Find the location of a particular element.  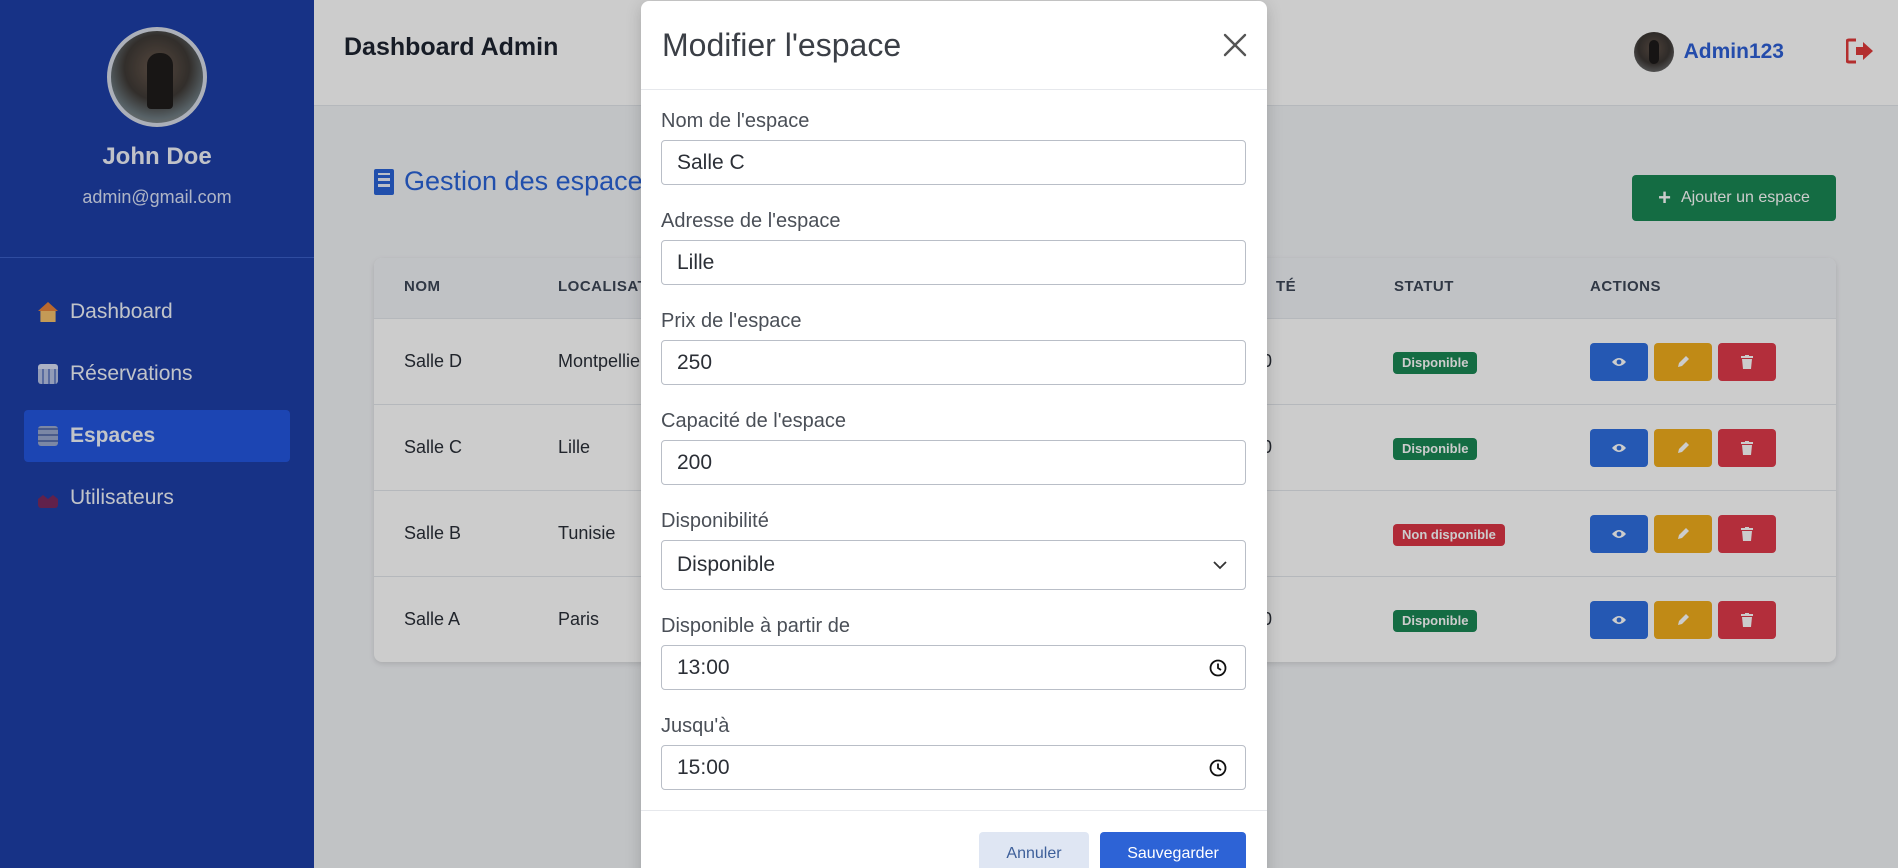

save-button: Sauvegarder is located at coordinates (1173, 850).